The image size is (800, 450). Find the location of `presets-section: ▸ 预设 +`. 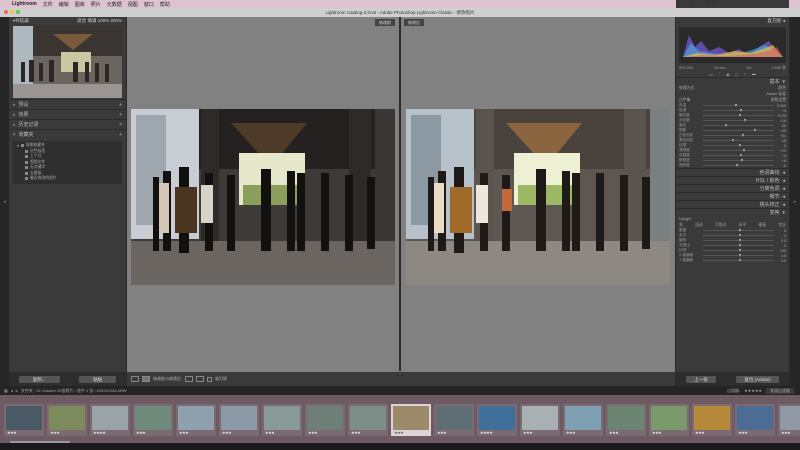

presets-section: ▸ 预设 + is located at coordinates (67, 104).